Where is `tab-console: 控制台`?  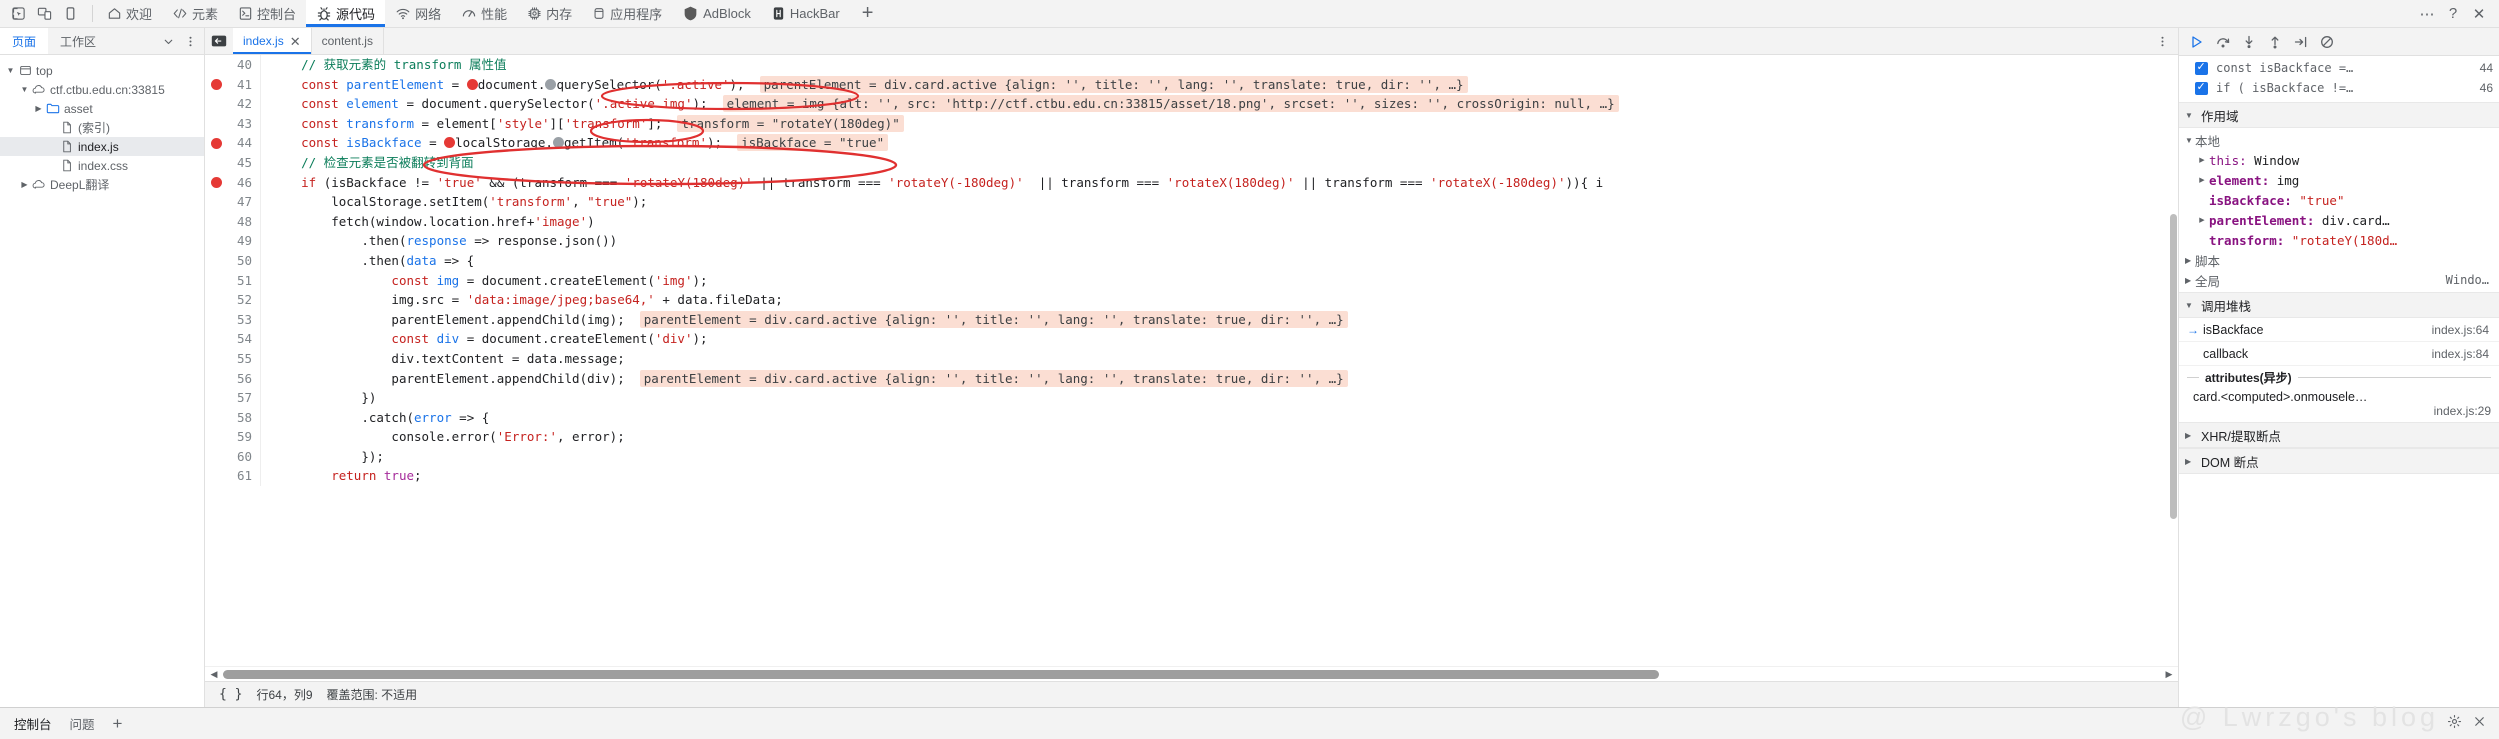 tab-console: 控制台 is located at coordinates (267, 13).